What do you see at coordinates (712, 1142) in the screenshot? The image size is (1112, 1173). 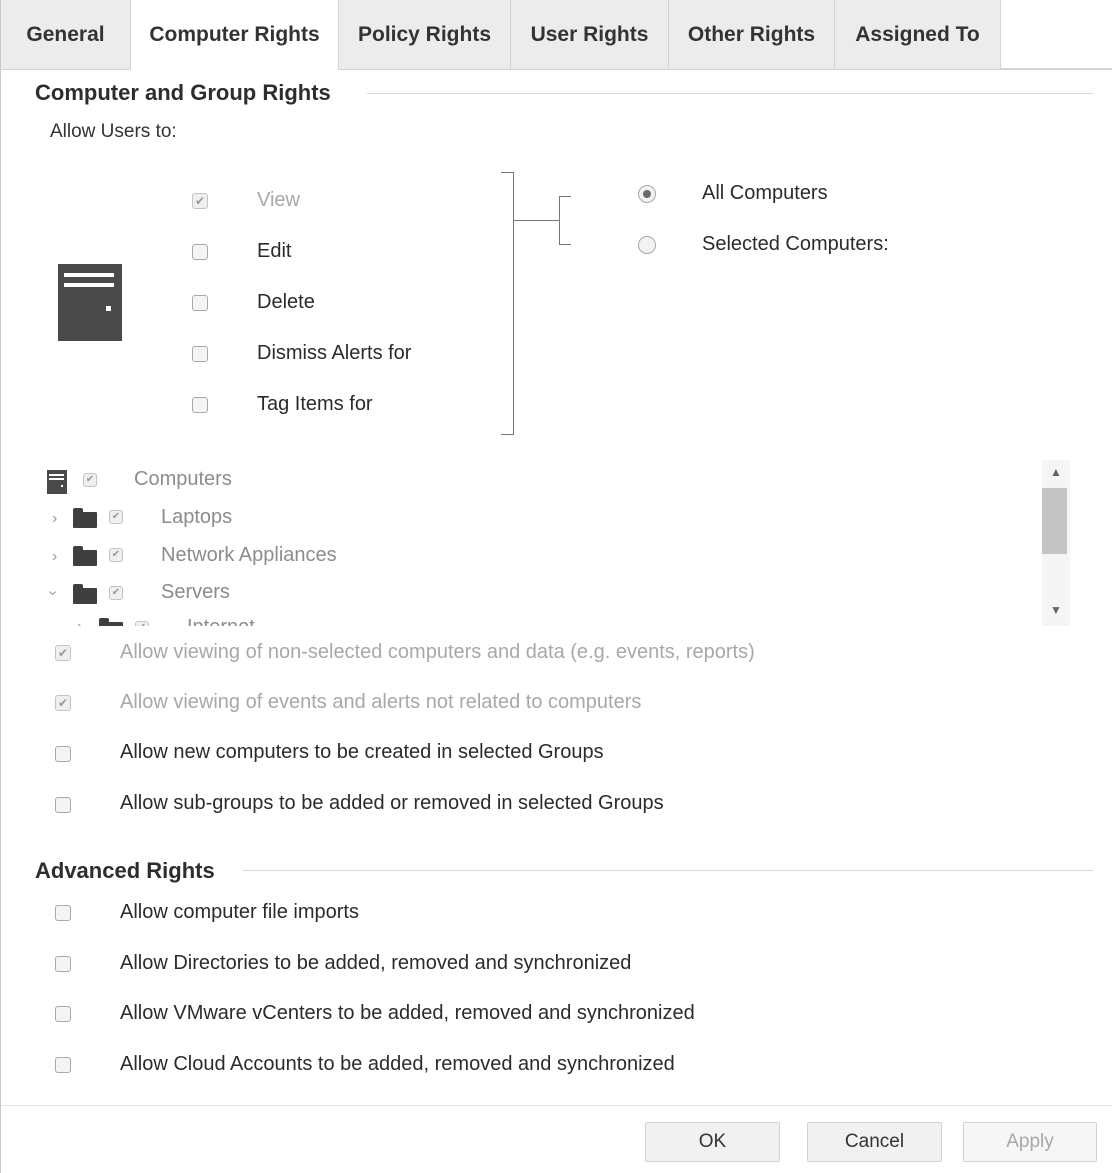 I see `ok-button: OK` at bounding box center [712, 1142].